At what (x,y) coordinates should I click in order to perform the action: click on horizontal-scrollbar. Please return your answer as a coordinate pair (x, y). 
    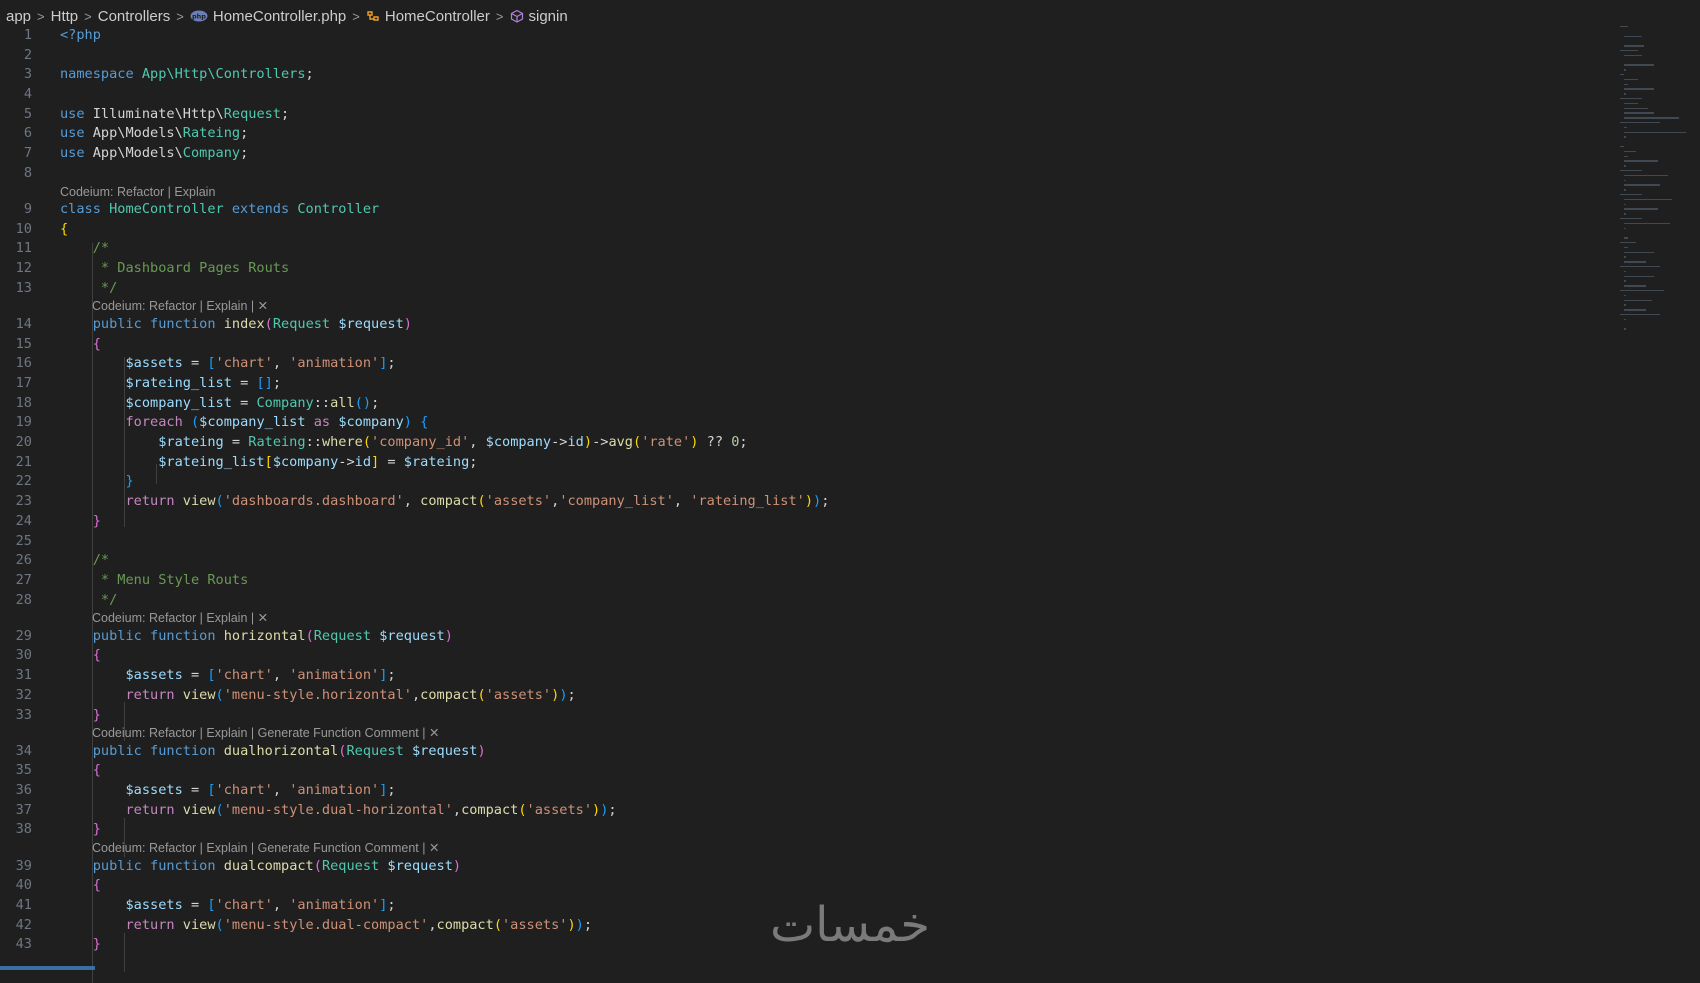
    Looking at the image, I should click on (47, 968).